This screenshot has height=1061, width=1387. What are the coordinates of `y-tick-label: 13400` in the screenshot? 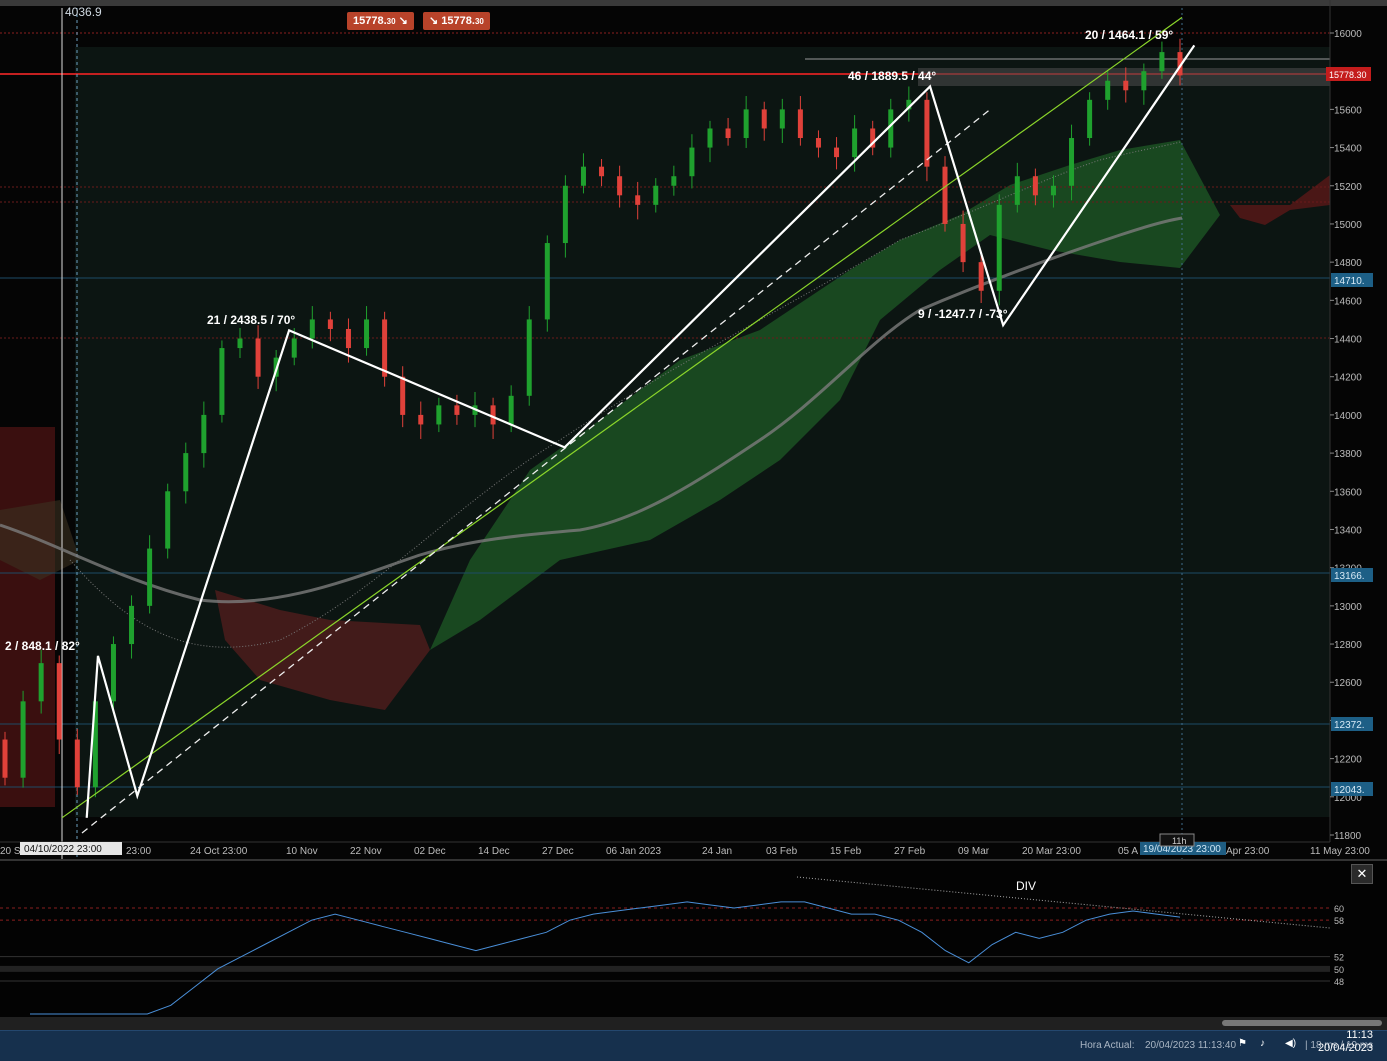 It's located at (1348, 530).